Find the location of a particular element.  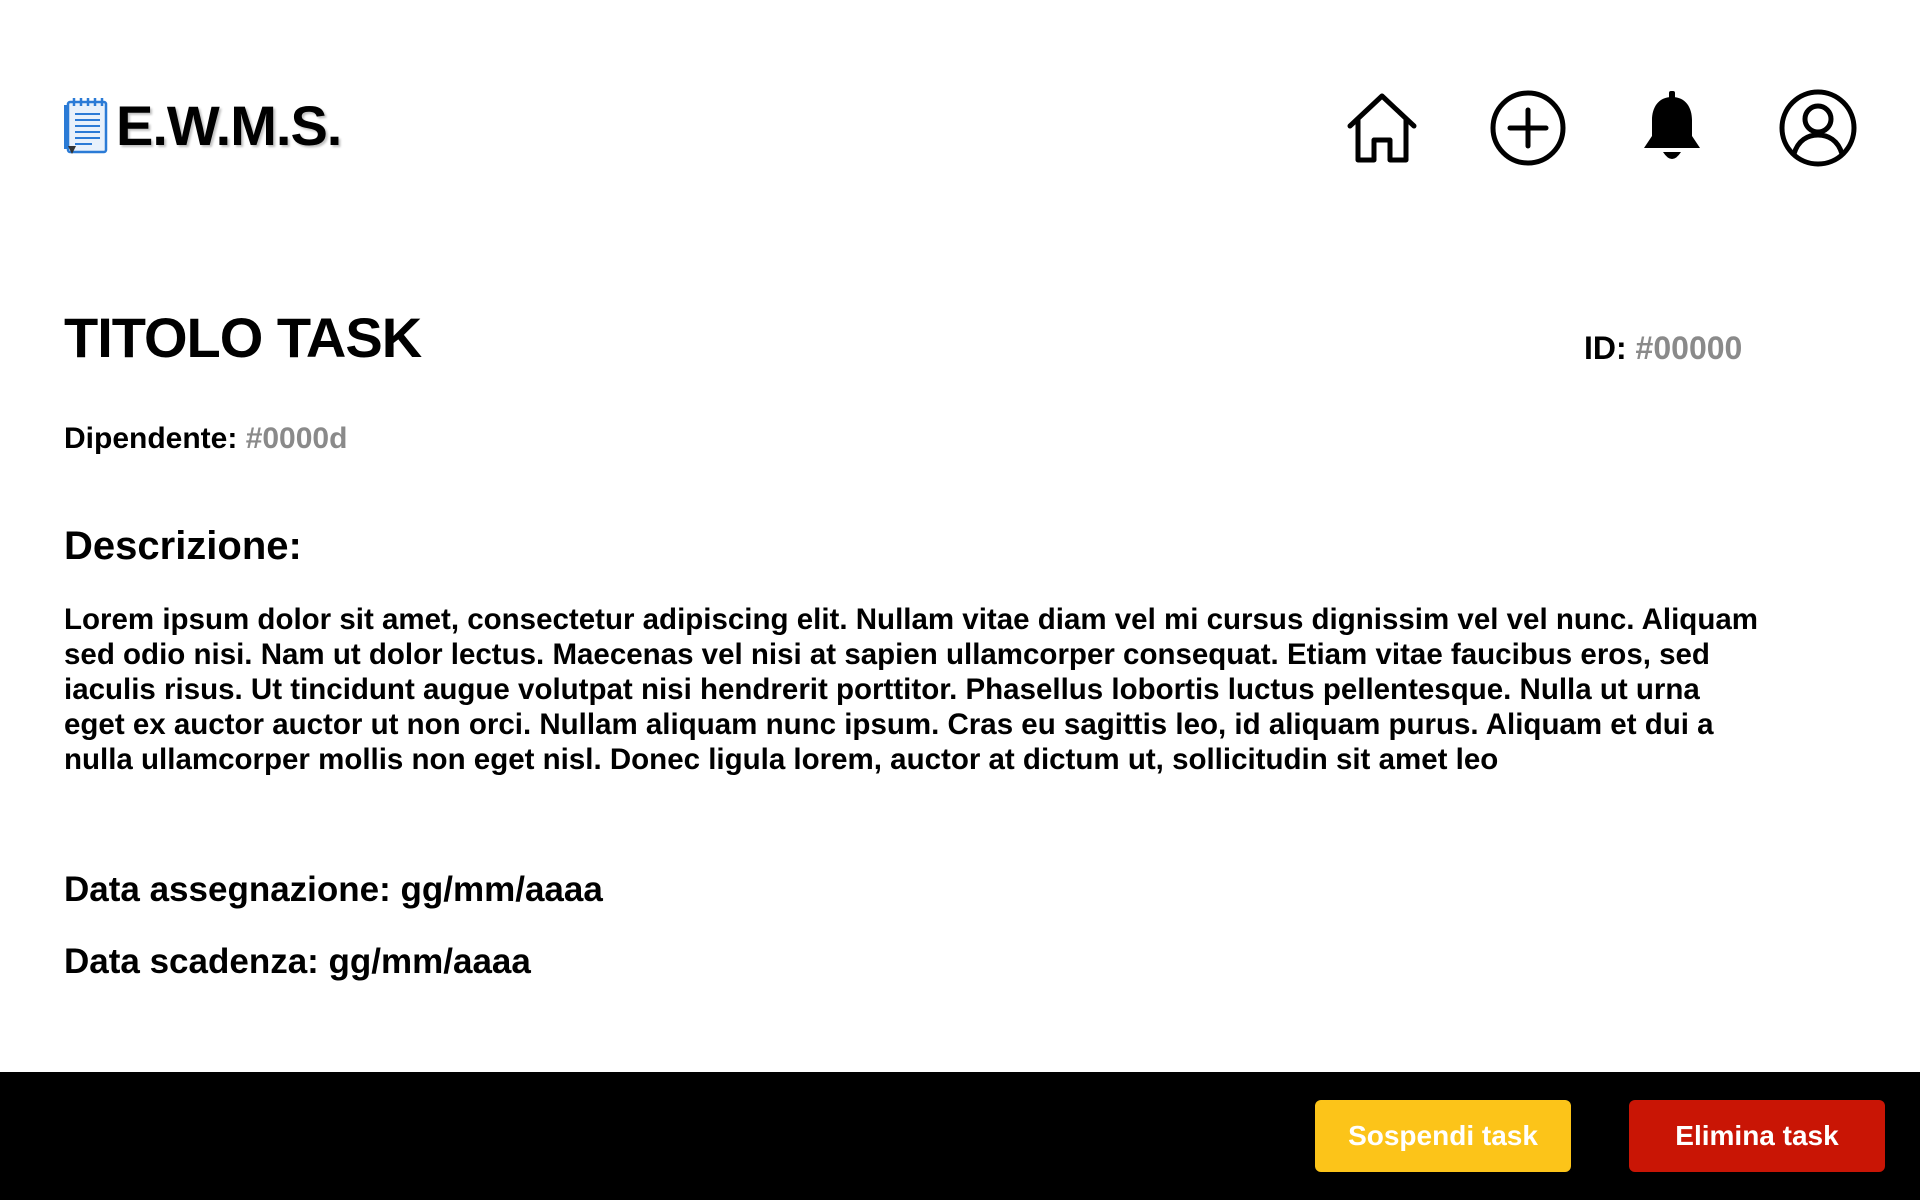

user-account-icon is located at coordinates (1818, 128).